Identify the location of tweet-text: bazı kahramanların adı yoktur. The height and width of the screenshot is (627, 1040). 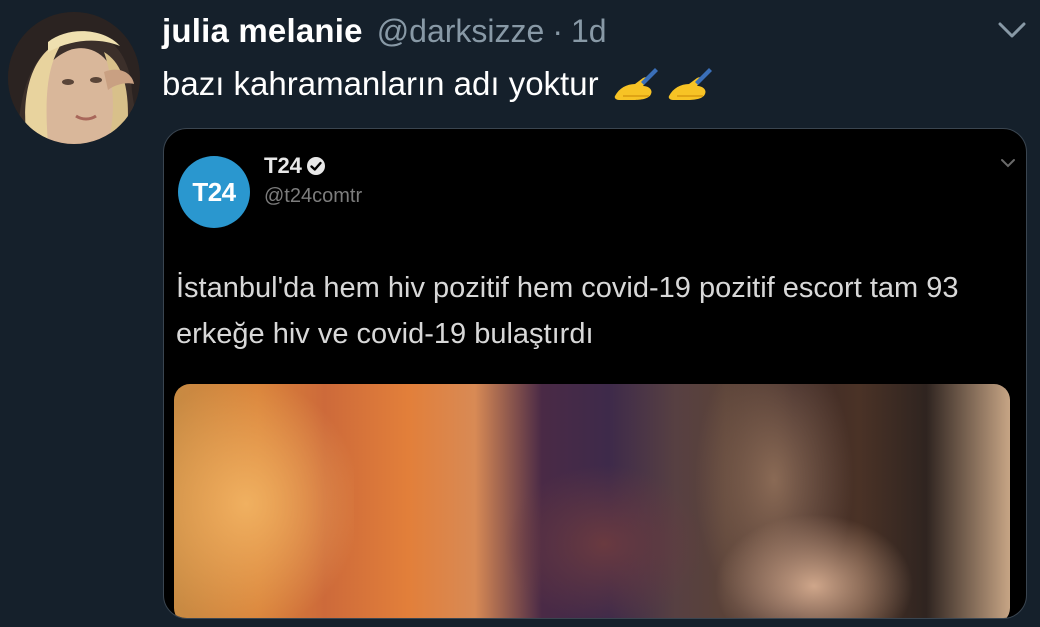
(437, 84).